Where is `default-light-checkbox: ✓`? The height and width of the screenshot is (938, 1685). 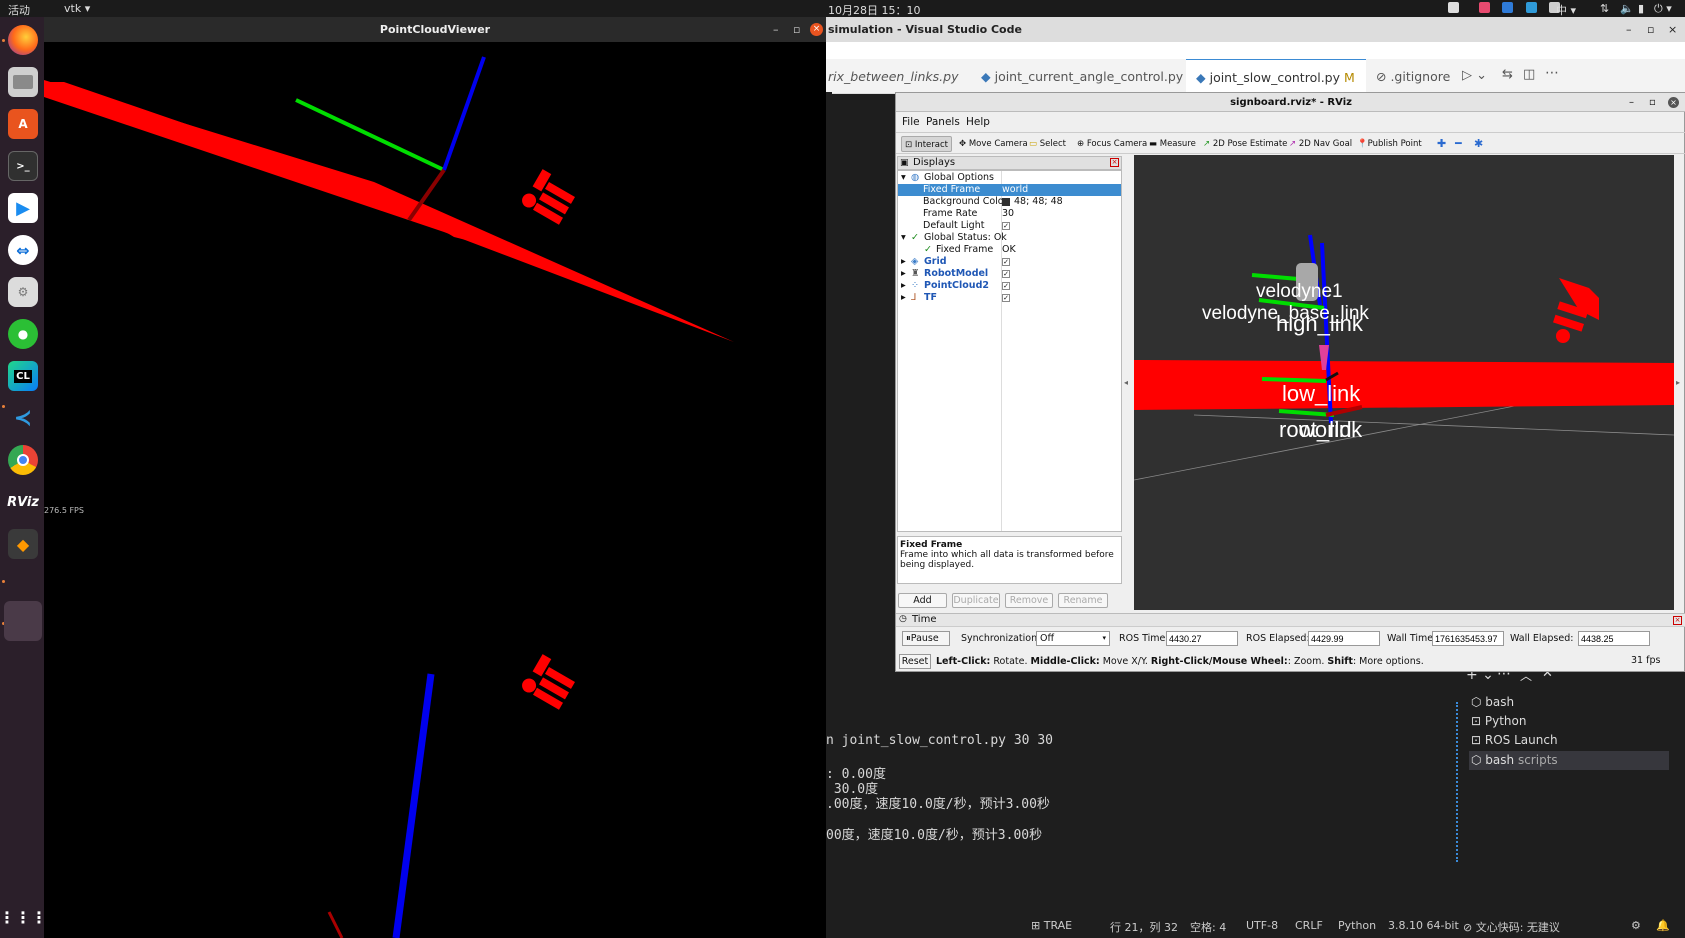 default-light-checkbox: ✓ is located at coordinates (1006, 226).